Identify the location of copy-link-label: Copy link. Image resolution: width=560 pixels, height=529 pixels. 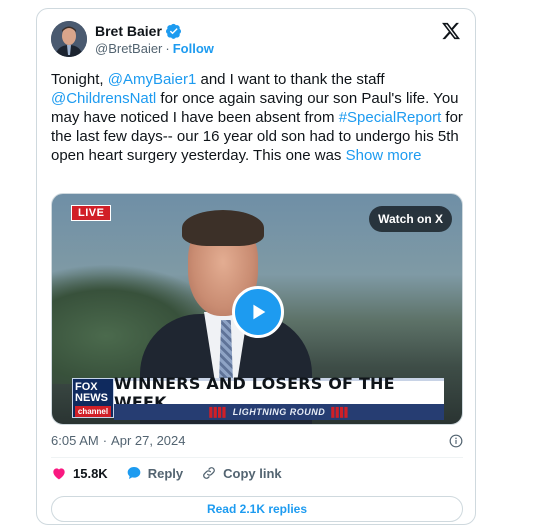
(252, 473).